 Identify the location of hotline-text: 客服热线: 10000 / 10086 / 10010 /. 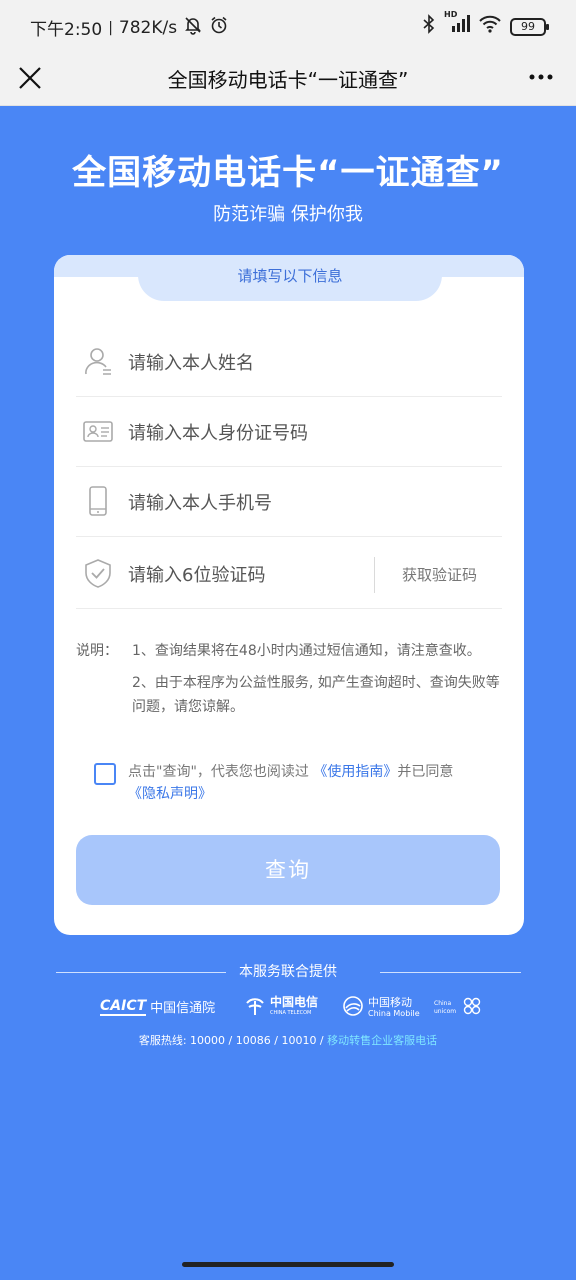
(233, 1040).